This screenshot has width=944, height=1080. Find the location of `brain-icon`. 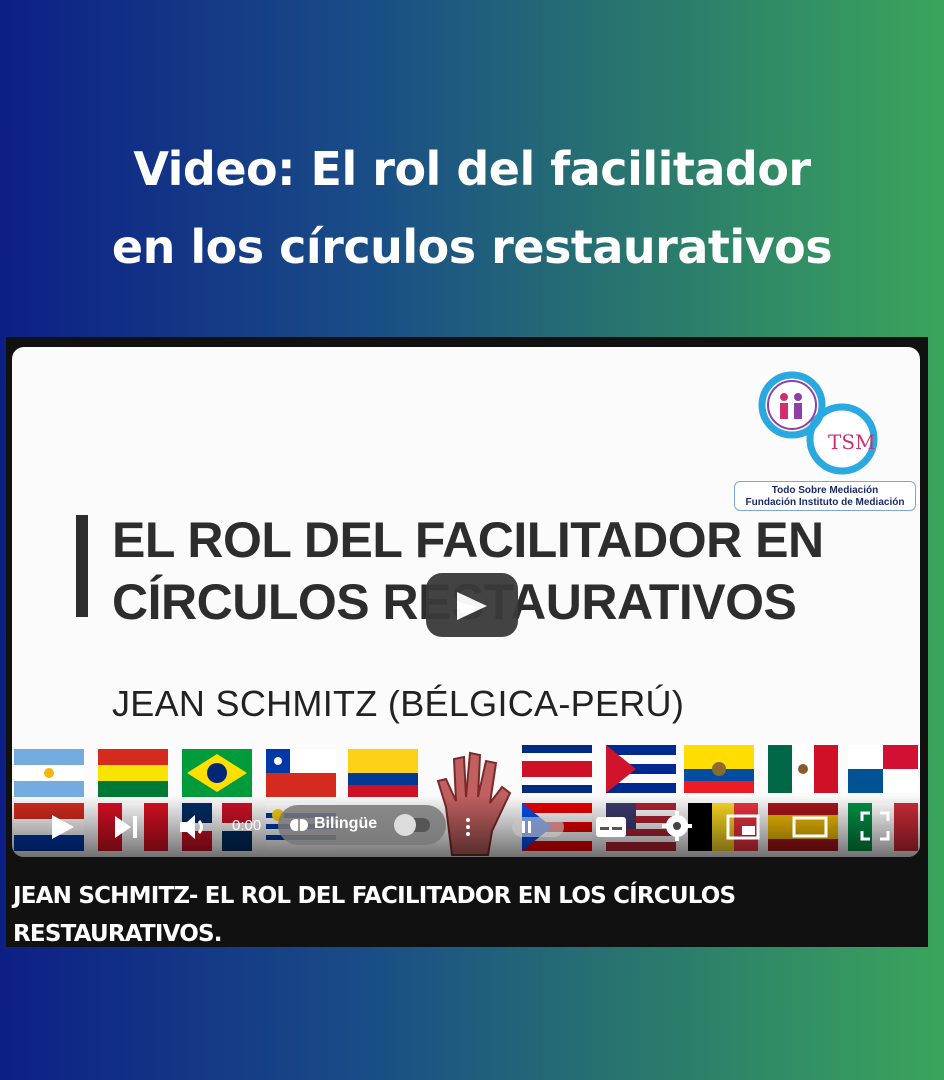

brain-icon is located at coordinates (299, 825).